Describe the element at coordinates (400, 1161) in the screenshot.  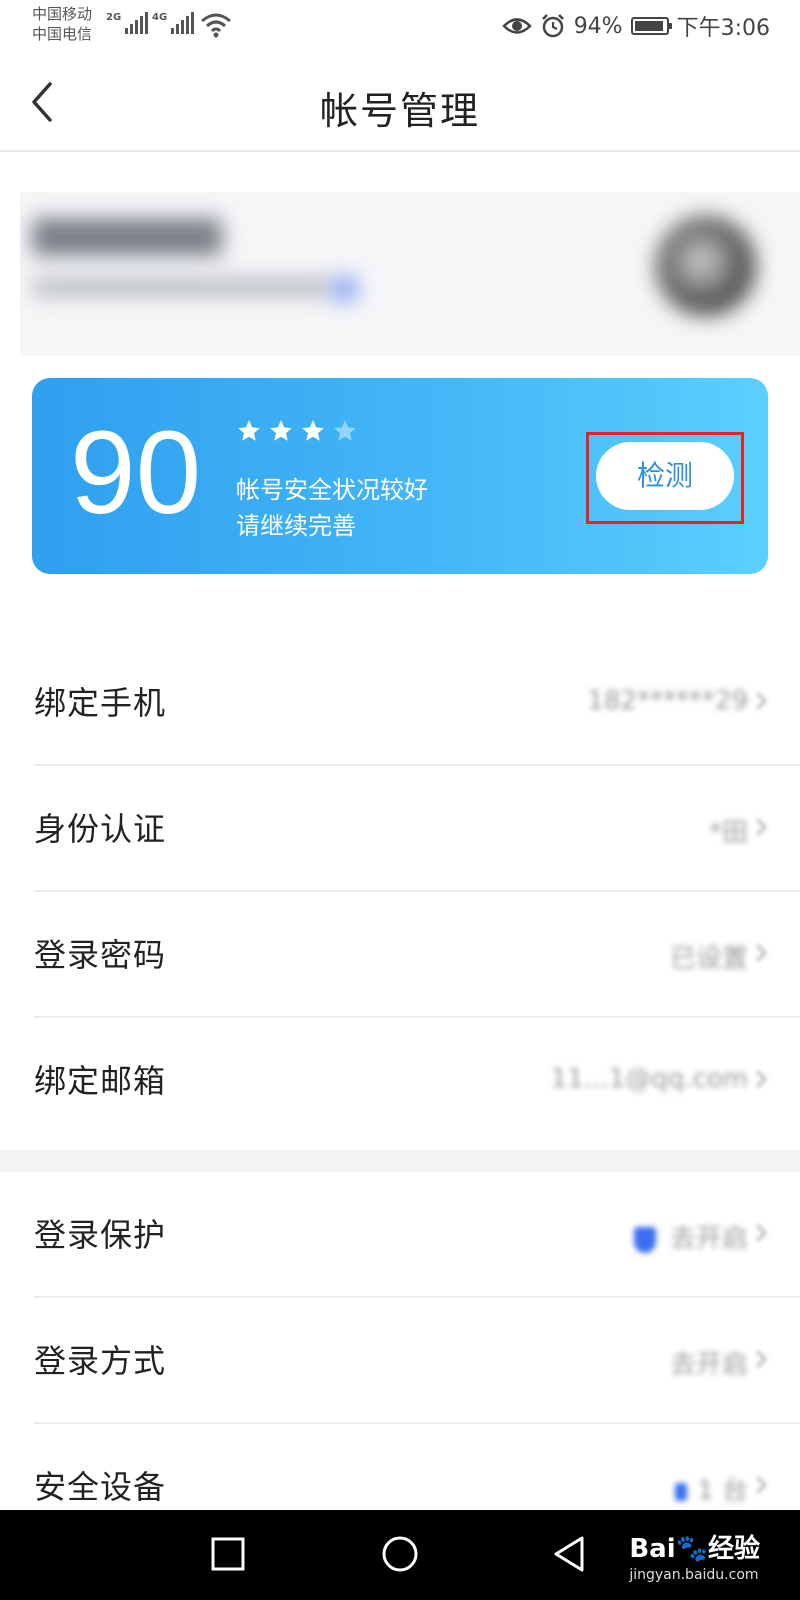
I see `section-divider` at that location.